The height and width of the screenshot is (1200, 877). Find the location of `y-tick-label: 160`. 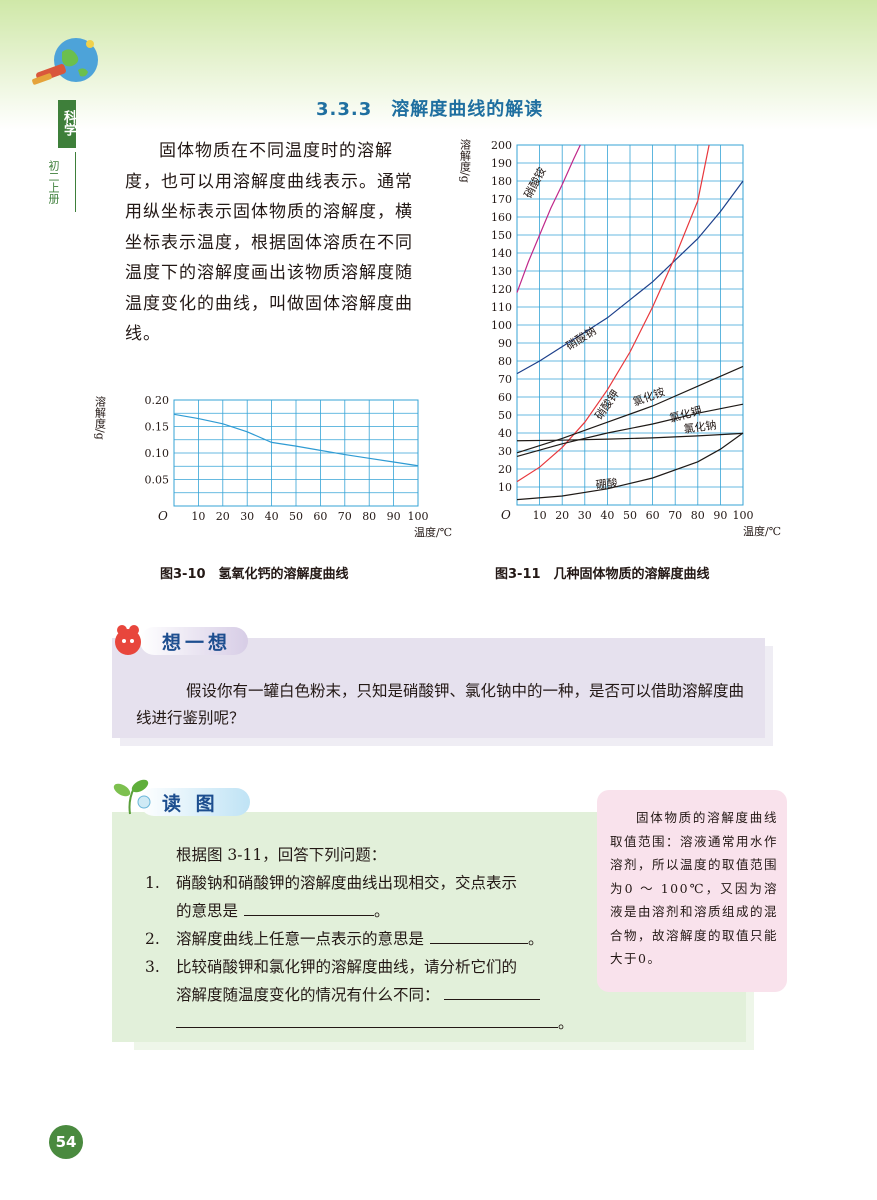

y-tick-label: 160 is located at coordinates (501, 217).